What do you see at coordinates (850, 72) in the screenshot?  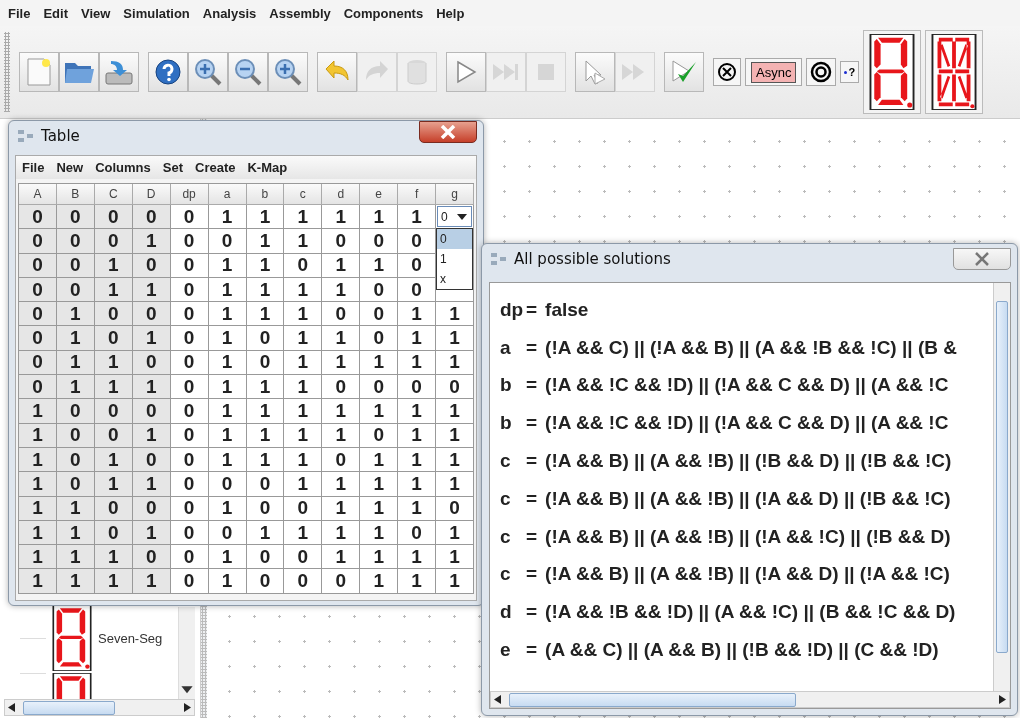 I see `probe-button: ?` at bounding box center [850, 72].